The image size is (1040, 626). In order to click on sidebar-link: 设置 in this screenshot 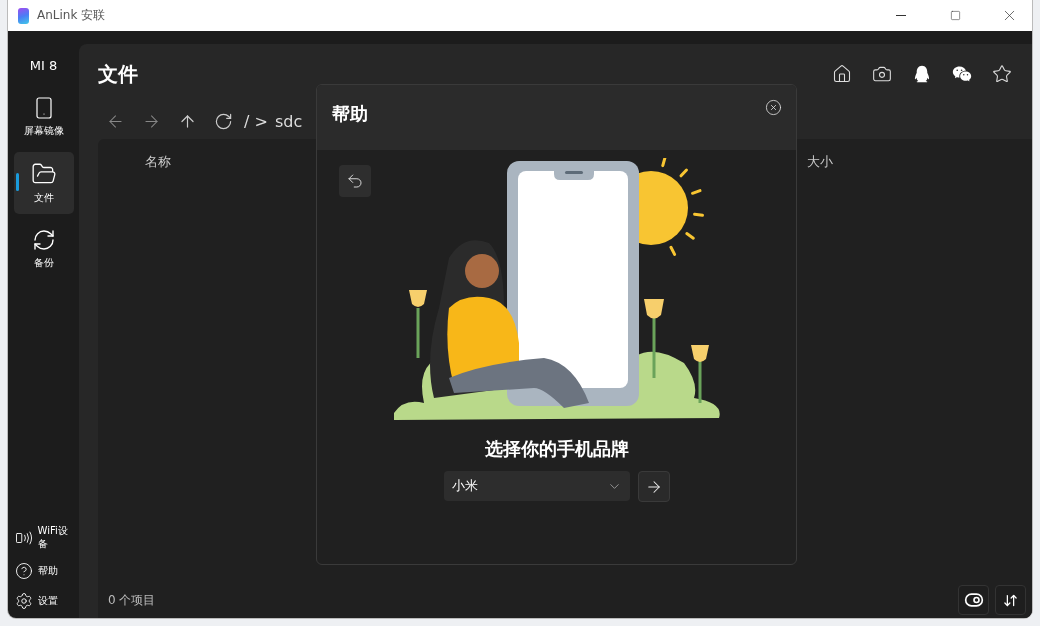, I will do `click(43, 603)`.